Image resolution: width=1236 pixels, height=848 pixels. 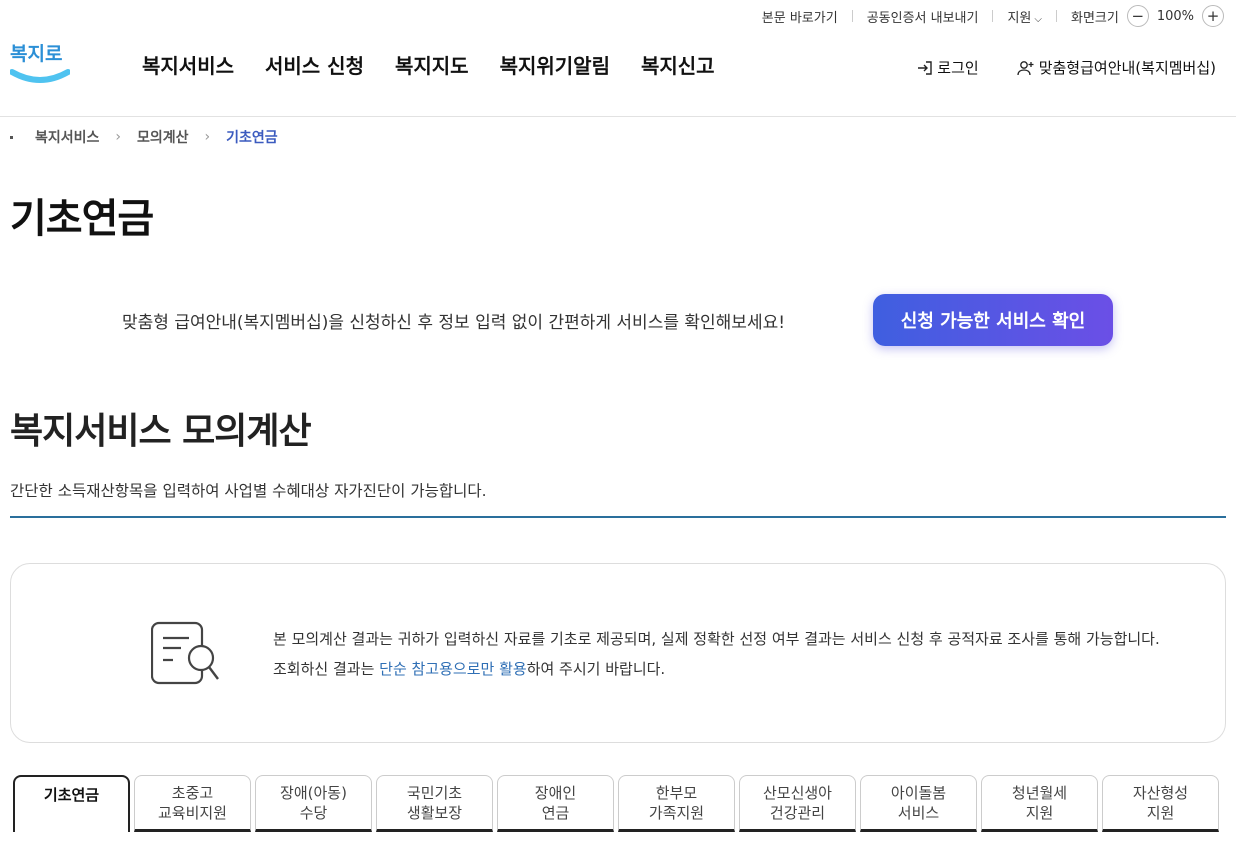 I want to click on home-dot-icon, so click(x=11, y=137).